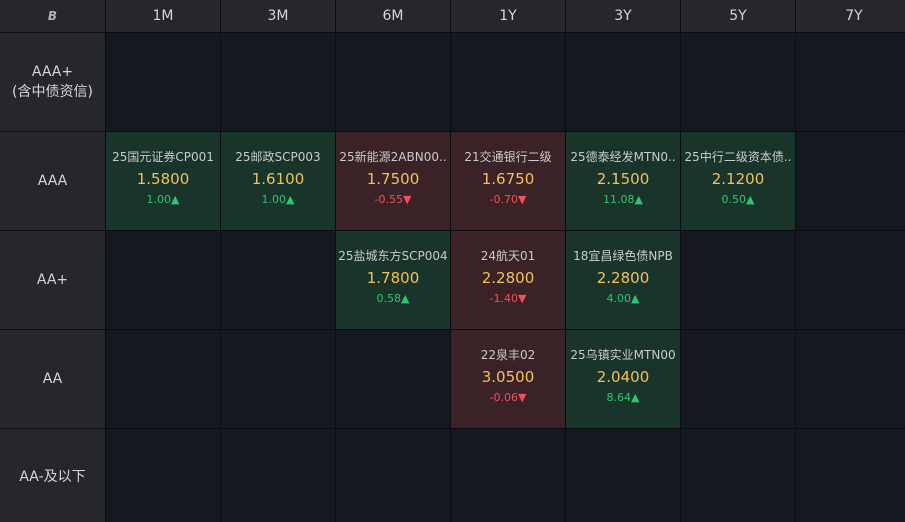  What do you see at coordinates (508, 16) in the screenshot?
I see `tenor-header-1y: 1Y` at bounding box center [508, 16].